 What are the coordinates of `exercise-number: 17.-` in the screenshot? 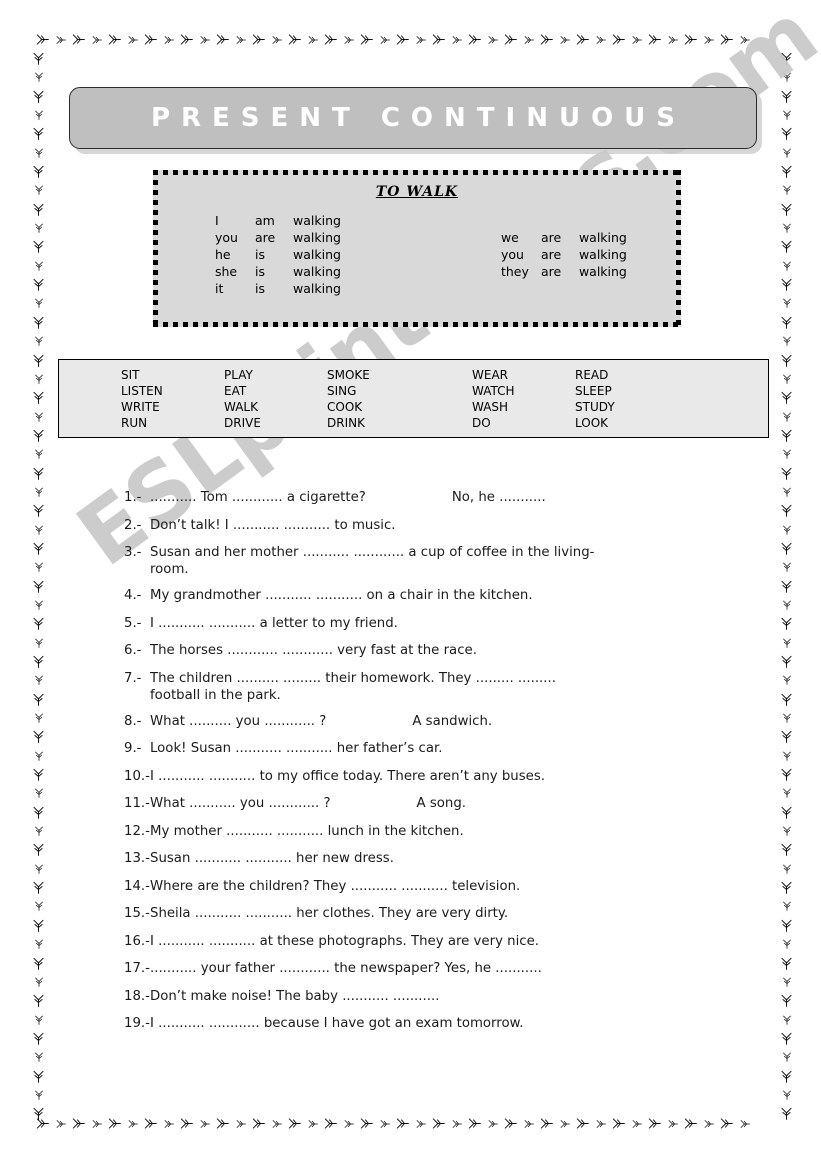 It's located at (137, 968).